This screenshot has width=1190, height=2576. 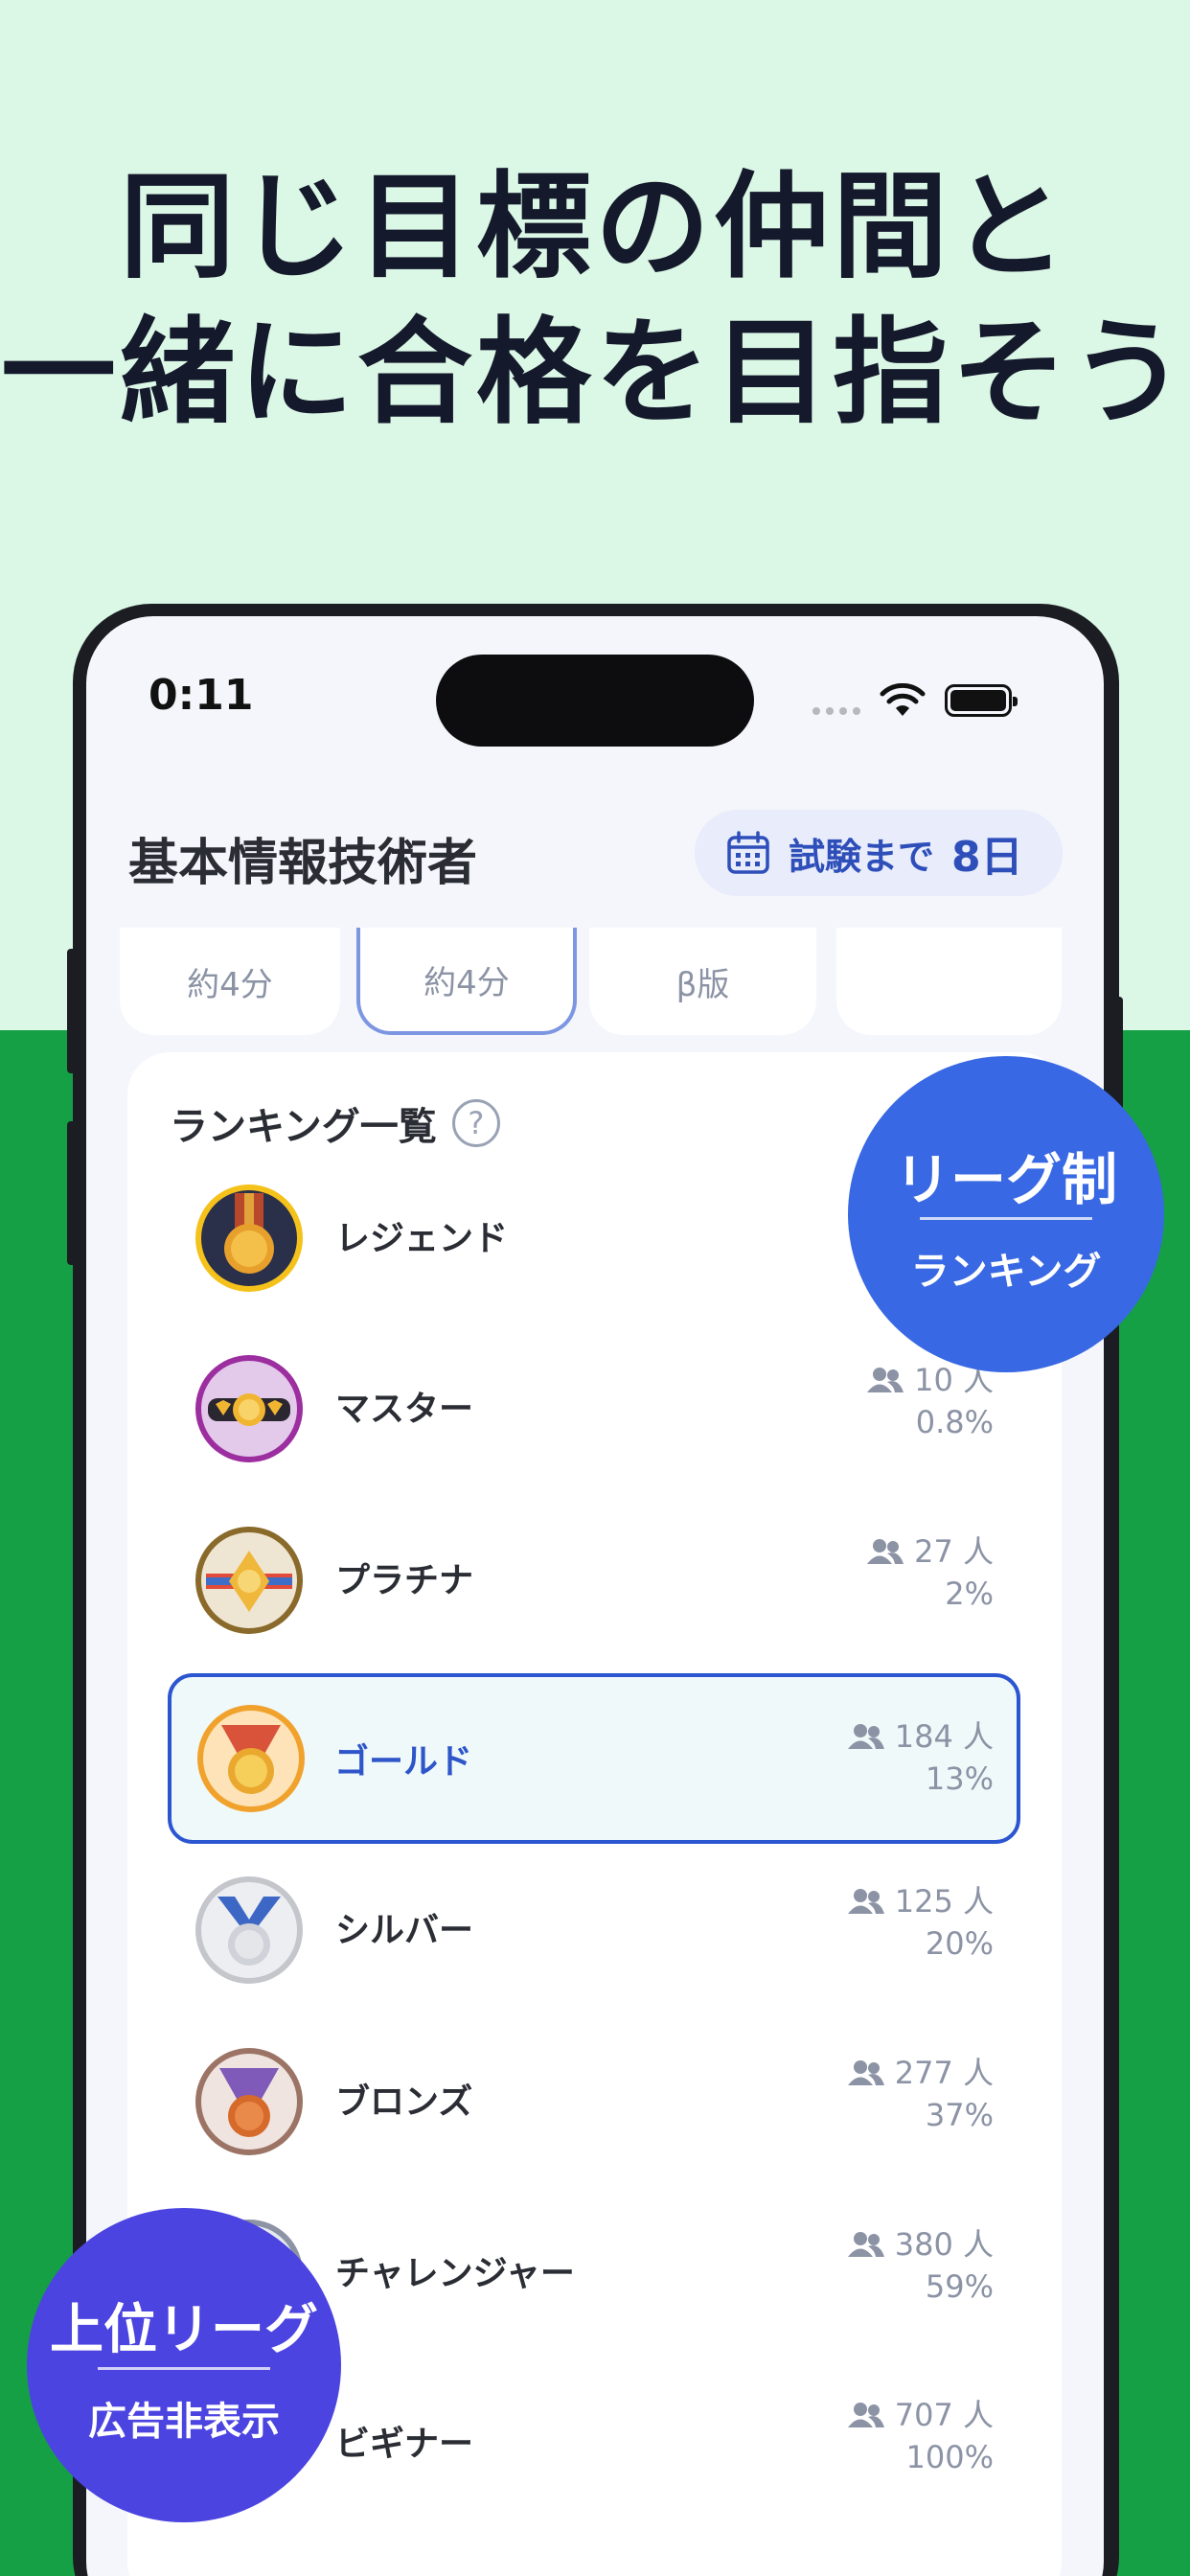 I want to click on platinum-medal-icon, so click(x=249, y=1580).